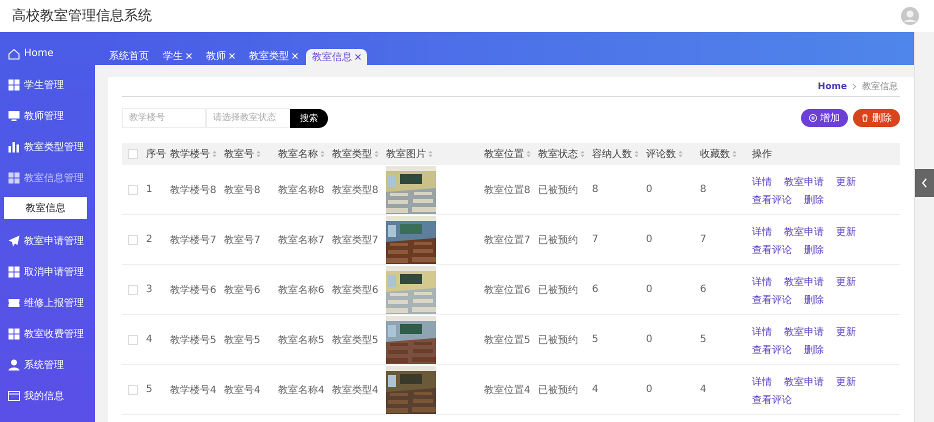  Describe the element at coordinates (129, 56) in the screenshot. I see `tab: 系统首页` at that location.